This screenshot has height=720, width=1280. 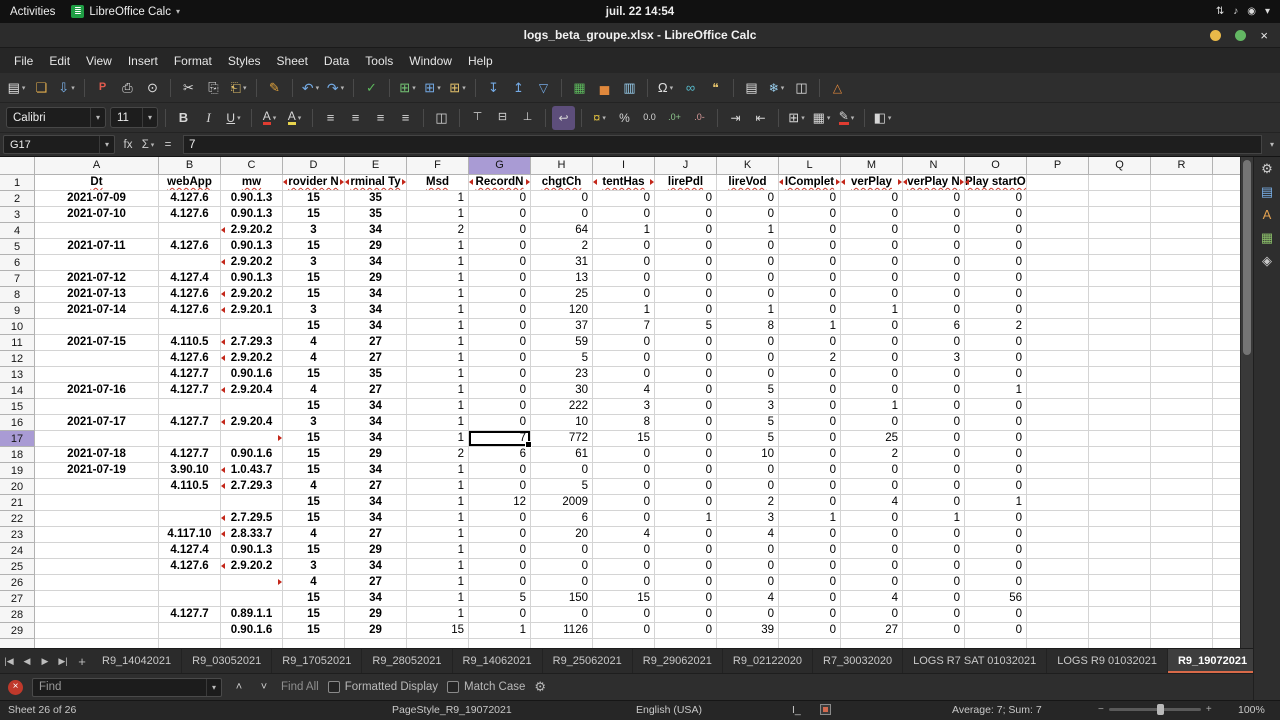 What do you see at coordinates (686, 199) in the screenshot?
I see `cell-J2: 0` at bounding box center [686, 199].